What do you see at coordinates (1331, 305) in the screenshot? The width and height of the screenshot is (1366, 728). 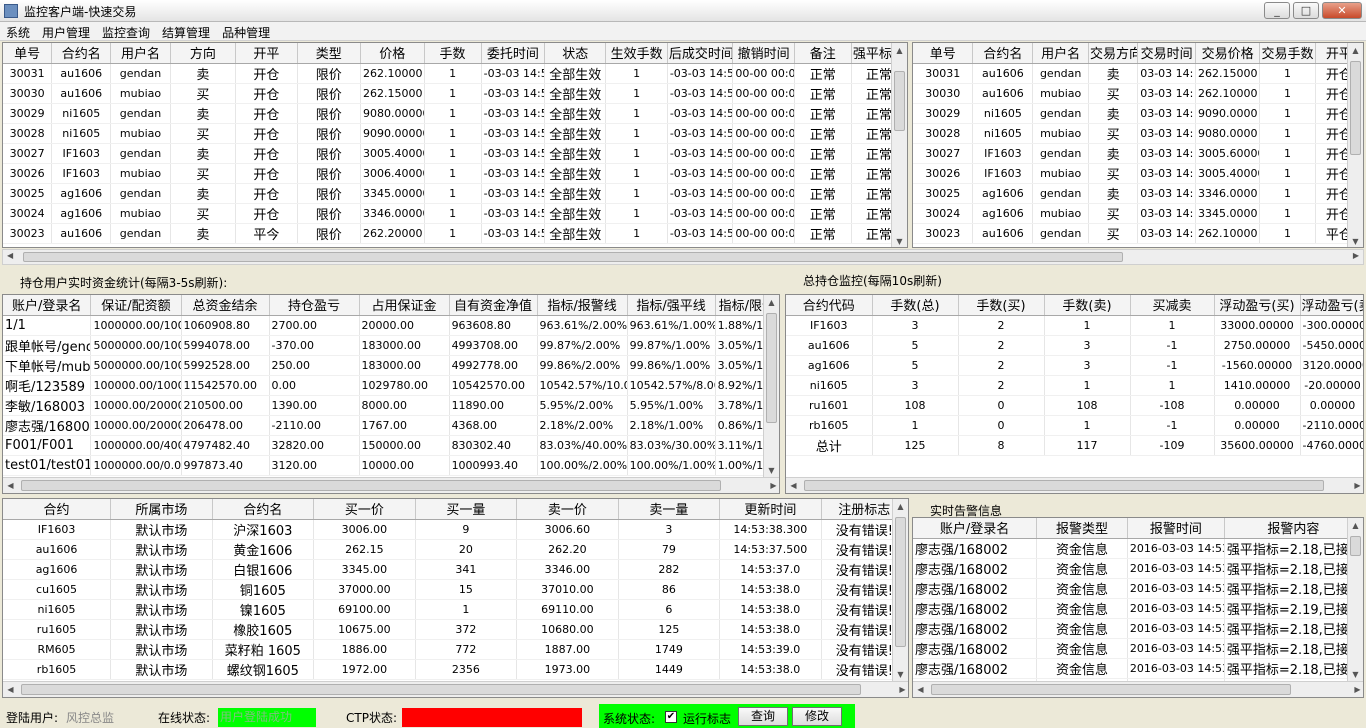 I see `column-header: 浮动盈亏(卖)` at bounding box center [1331, 305].